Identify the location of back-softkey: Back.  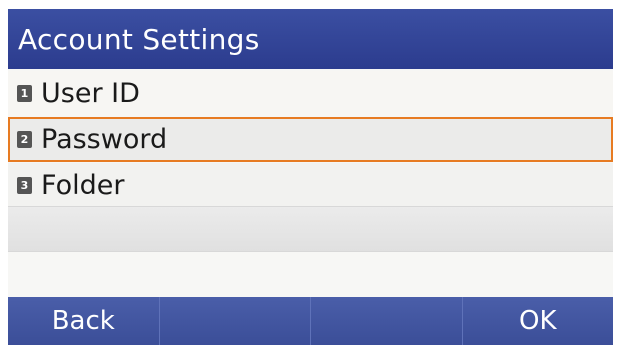
(84, 321).